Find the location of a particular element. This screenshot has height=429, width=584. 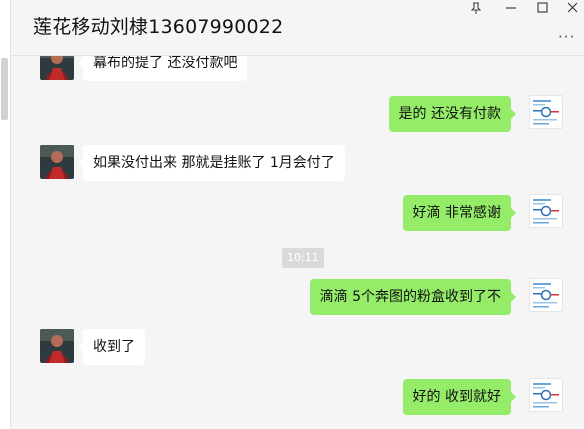

message-bubble: 好的 收到就好 is located at coordinates (459, 397).